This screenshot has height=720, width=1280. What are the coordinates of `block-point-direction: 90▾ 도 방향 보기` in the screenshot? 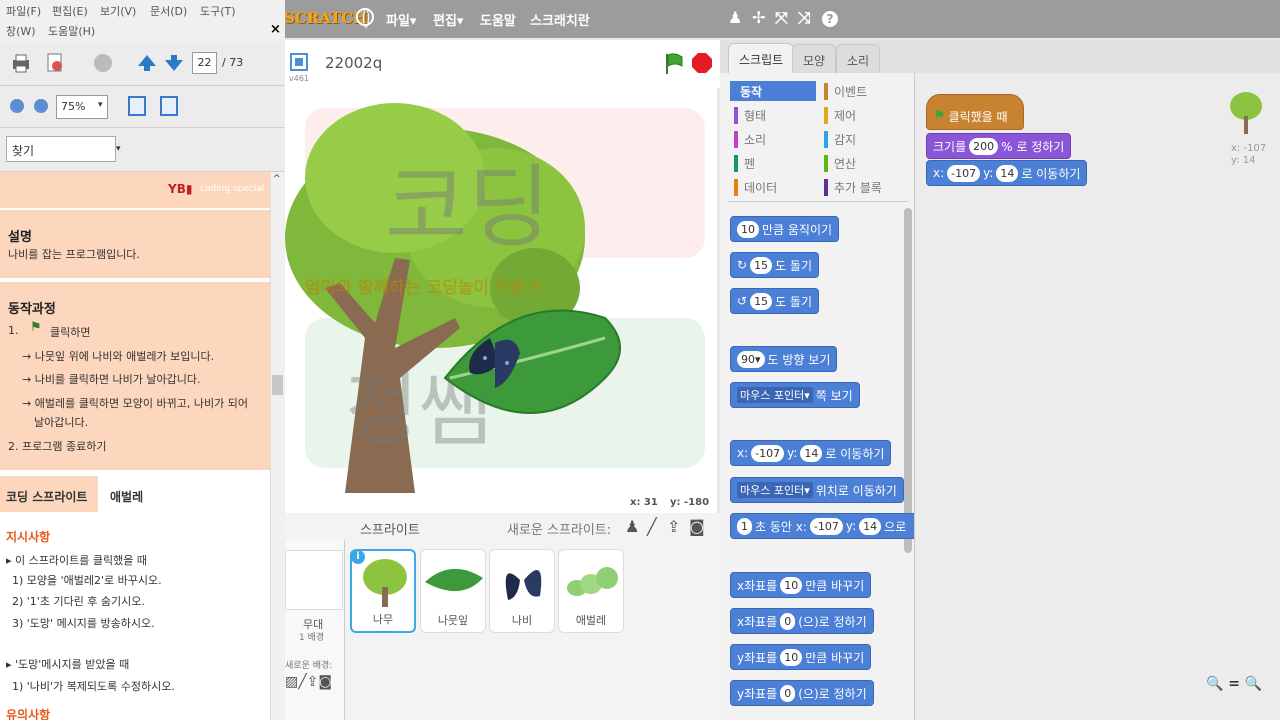 It's located at (784, 359).